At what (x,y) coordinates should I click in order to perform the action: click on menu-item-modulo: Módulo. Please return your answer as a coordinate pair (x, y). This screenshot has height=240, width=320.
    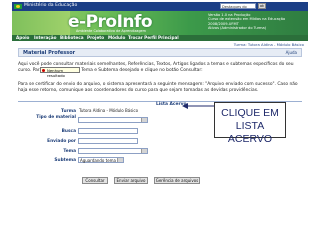
    Looking at the image, I should click on (116, 38).